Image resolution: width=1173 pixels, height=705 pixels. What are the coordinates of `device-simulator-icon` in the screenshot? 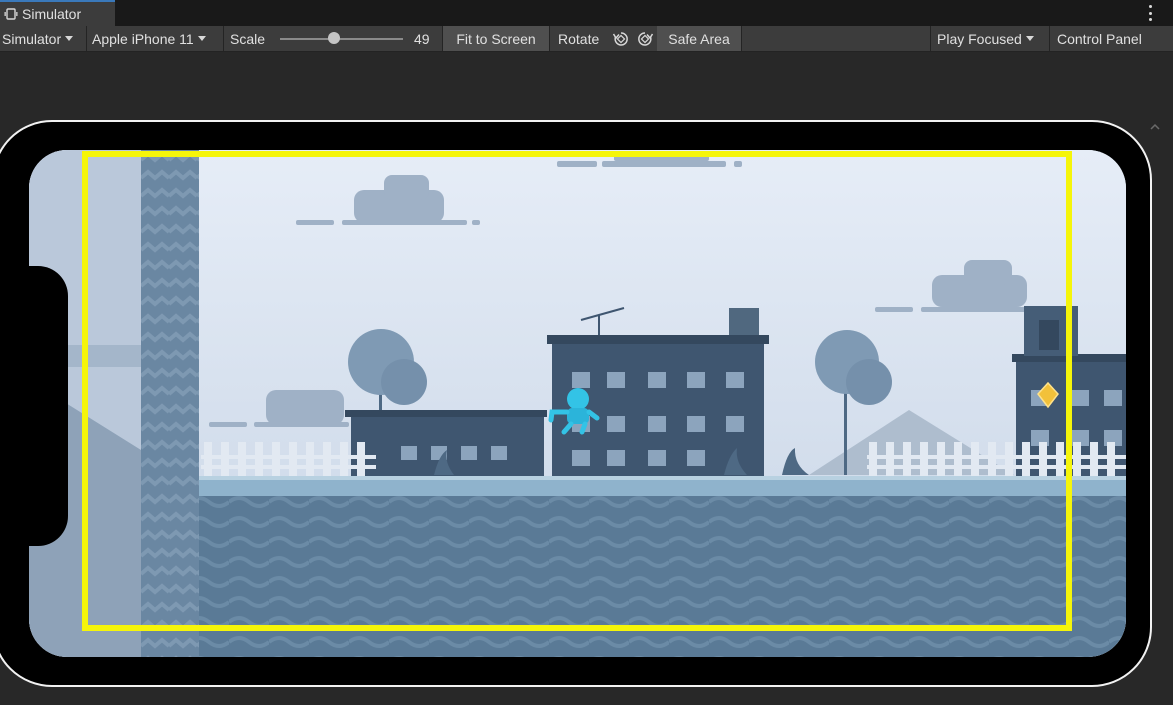 It's located at (11, 14).